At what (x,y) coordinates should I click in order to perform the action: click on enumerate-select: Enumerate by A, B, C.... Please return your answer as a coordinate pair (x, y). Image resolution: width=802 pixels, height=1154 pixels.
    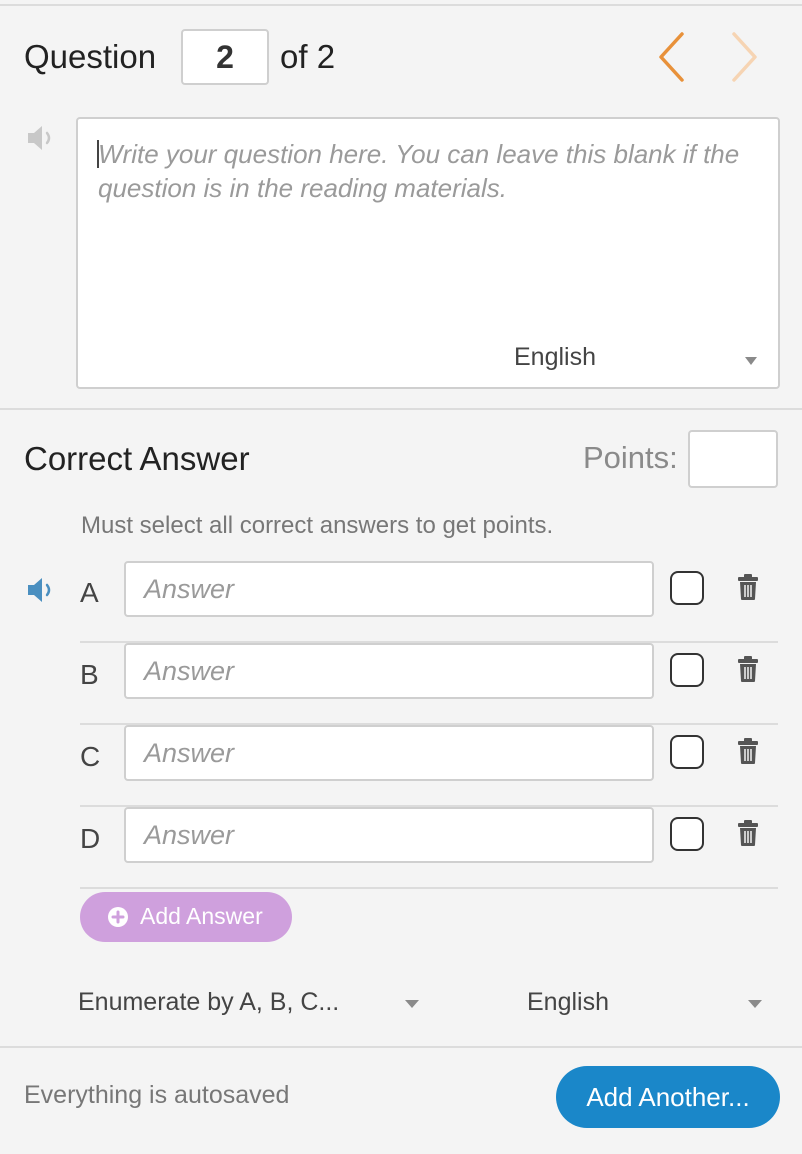
    Looking at the image, I should click on (208, 1002).